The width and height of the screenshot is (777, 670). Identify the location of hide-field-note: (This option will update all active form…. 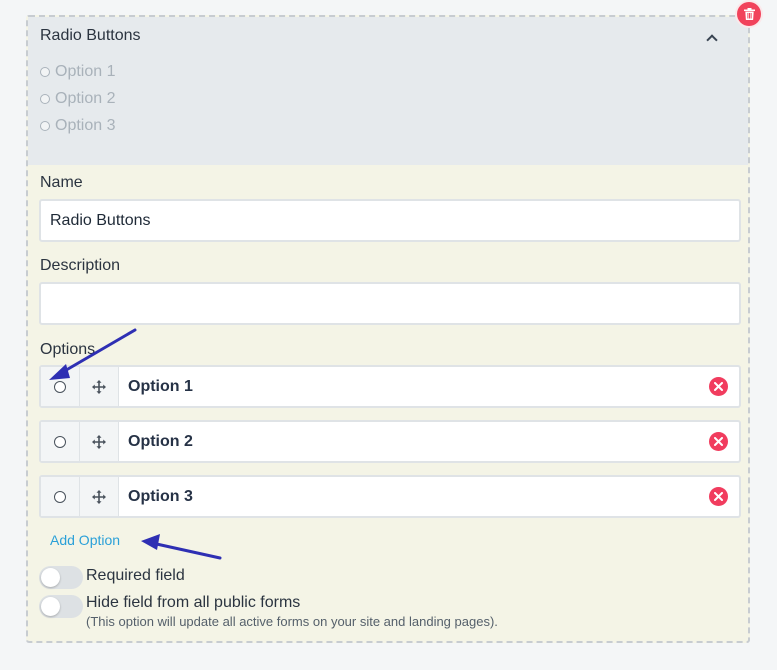
(292, 621).